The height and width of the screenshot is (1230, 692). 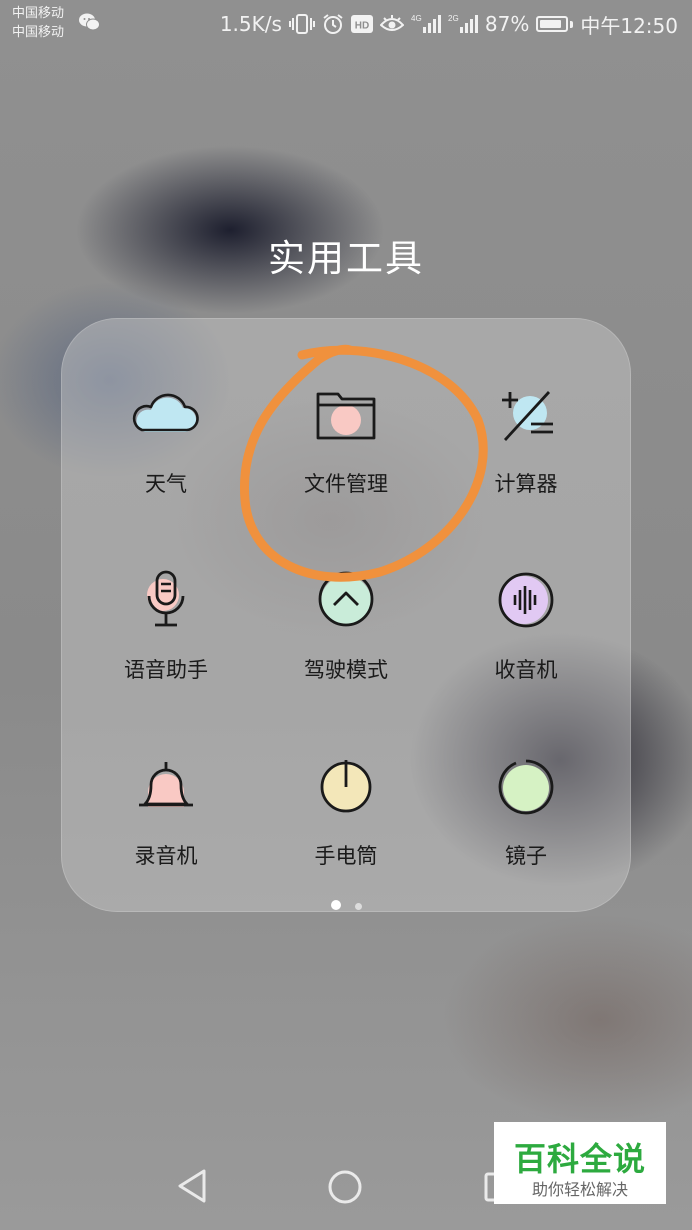 I want to click on watermark-logo: 百科全说 助你轻松解决, so click(x=580, y=1163).